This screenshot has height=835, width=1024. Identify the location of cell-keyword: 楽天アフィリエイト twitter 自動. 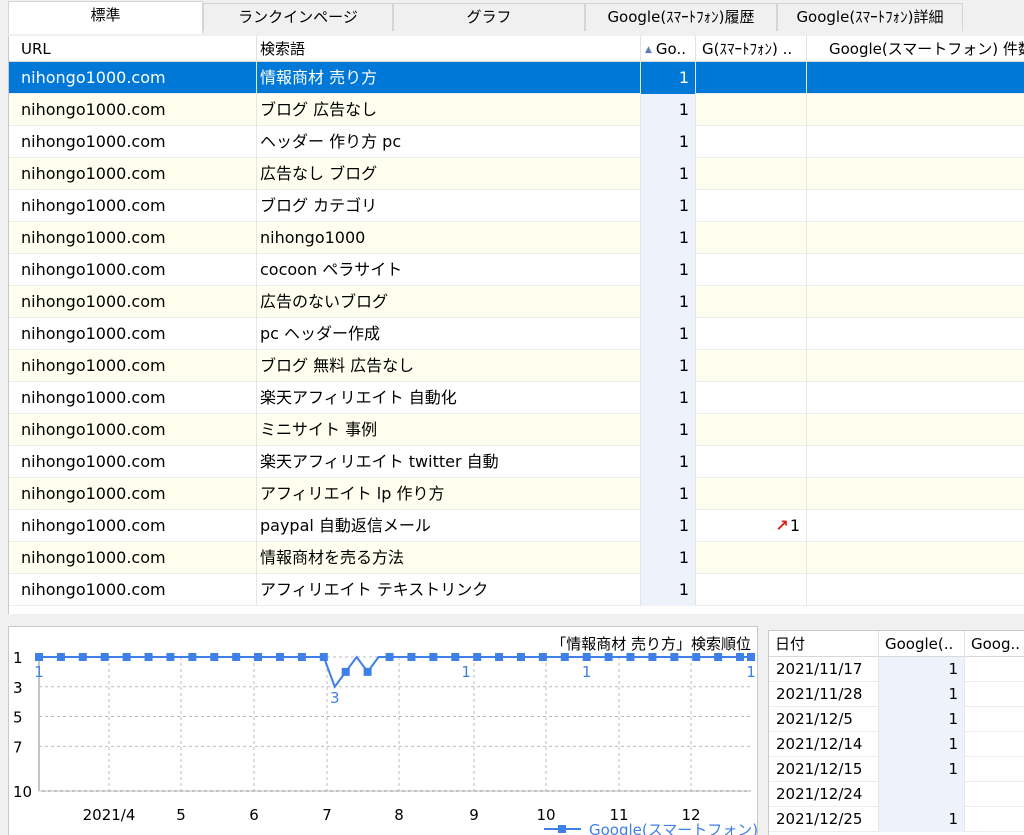
(449, 462).